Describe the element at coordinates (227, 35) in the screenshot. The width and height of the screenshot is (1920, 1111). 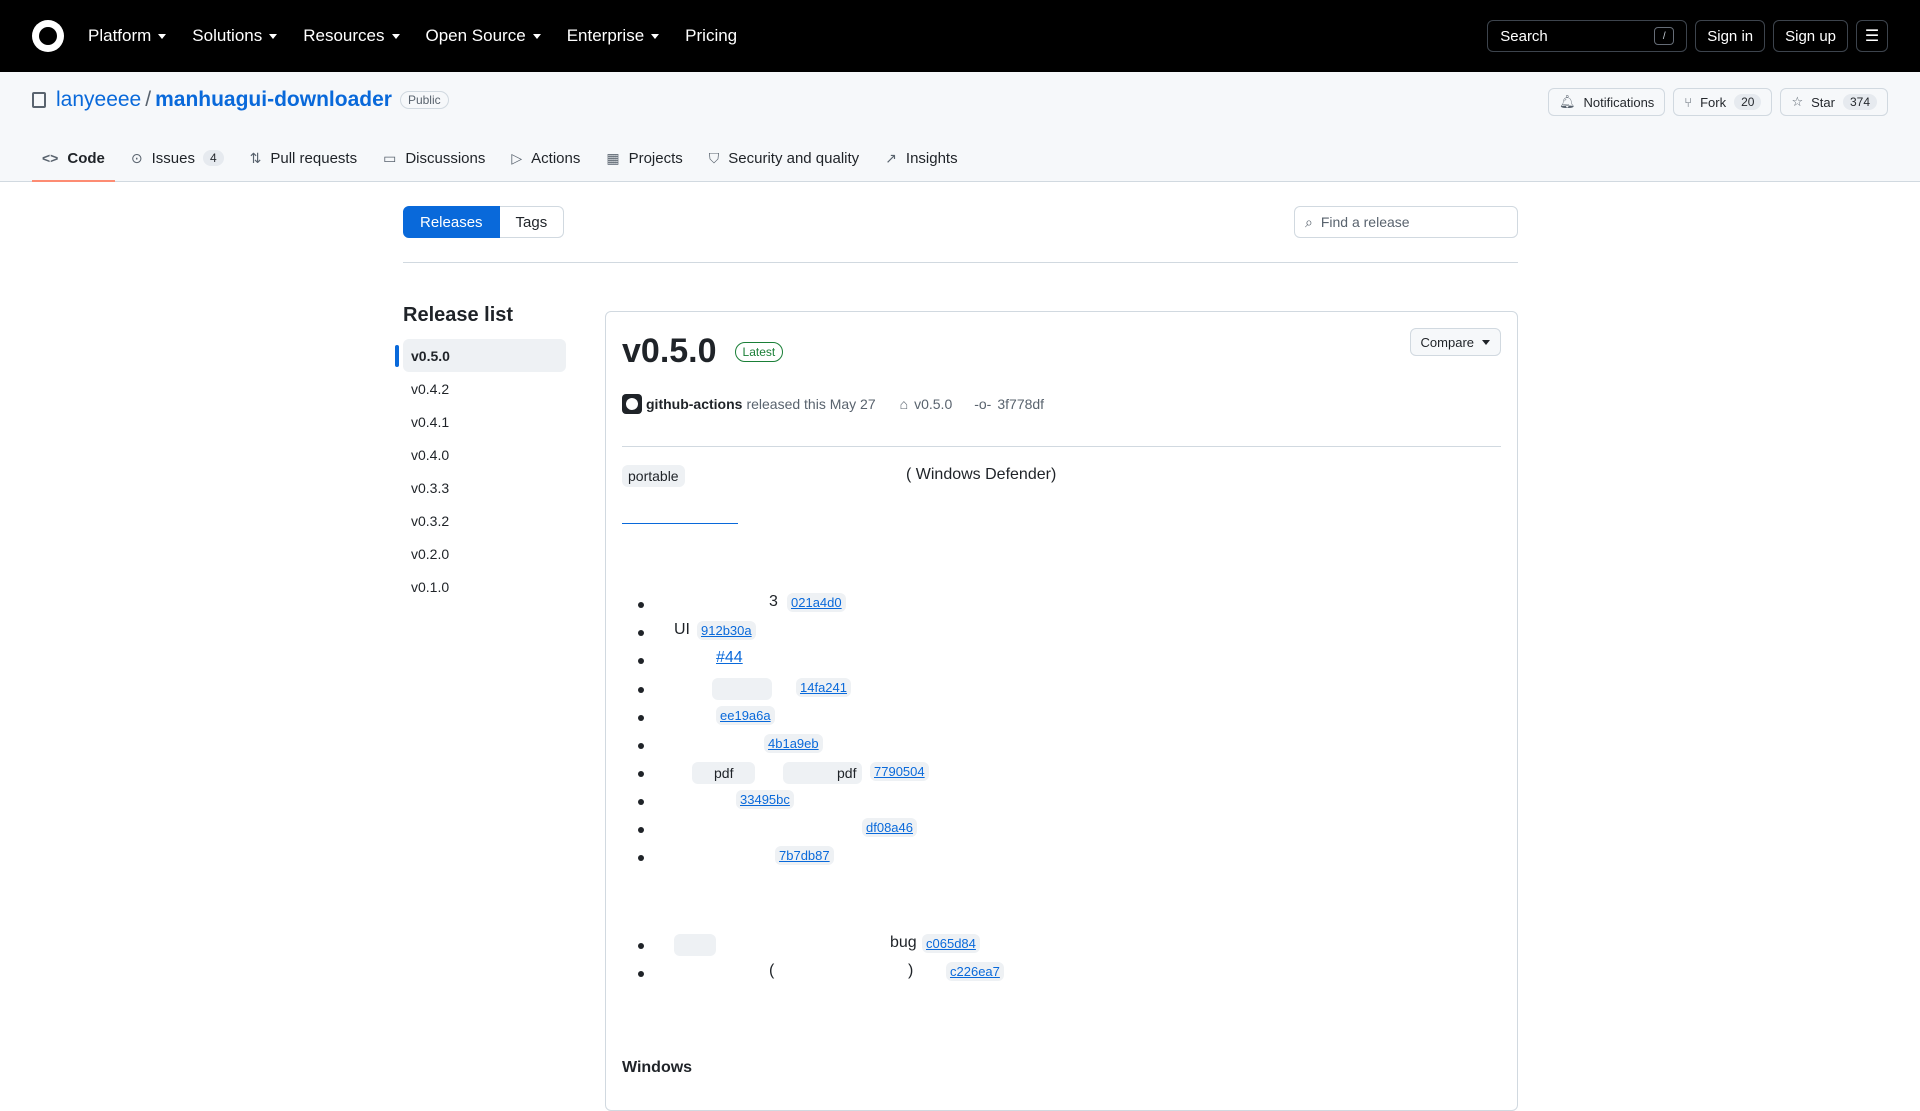
I see `nav-label: Solutions` at that location.